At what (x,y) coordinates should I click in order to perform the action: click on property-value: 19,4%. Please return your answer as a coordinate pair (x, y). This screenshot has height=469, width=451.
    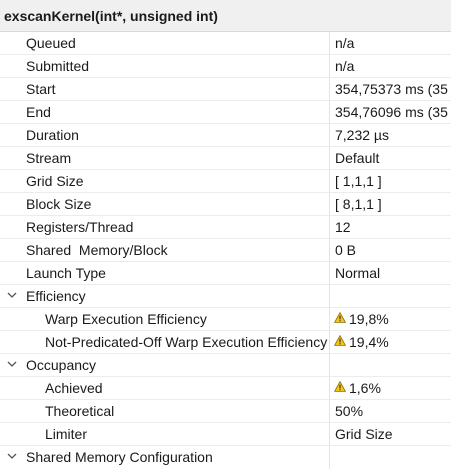
    Looking at the image, I should click on (369, 342).